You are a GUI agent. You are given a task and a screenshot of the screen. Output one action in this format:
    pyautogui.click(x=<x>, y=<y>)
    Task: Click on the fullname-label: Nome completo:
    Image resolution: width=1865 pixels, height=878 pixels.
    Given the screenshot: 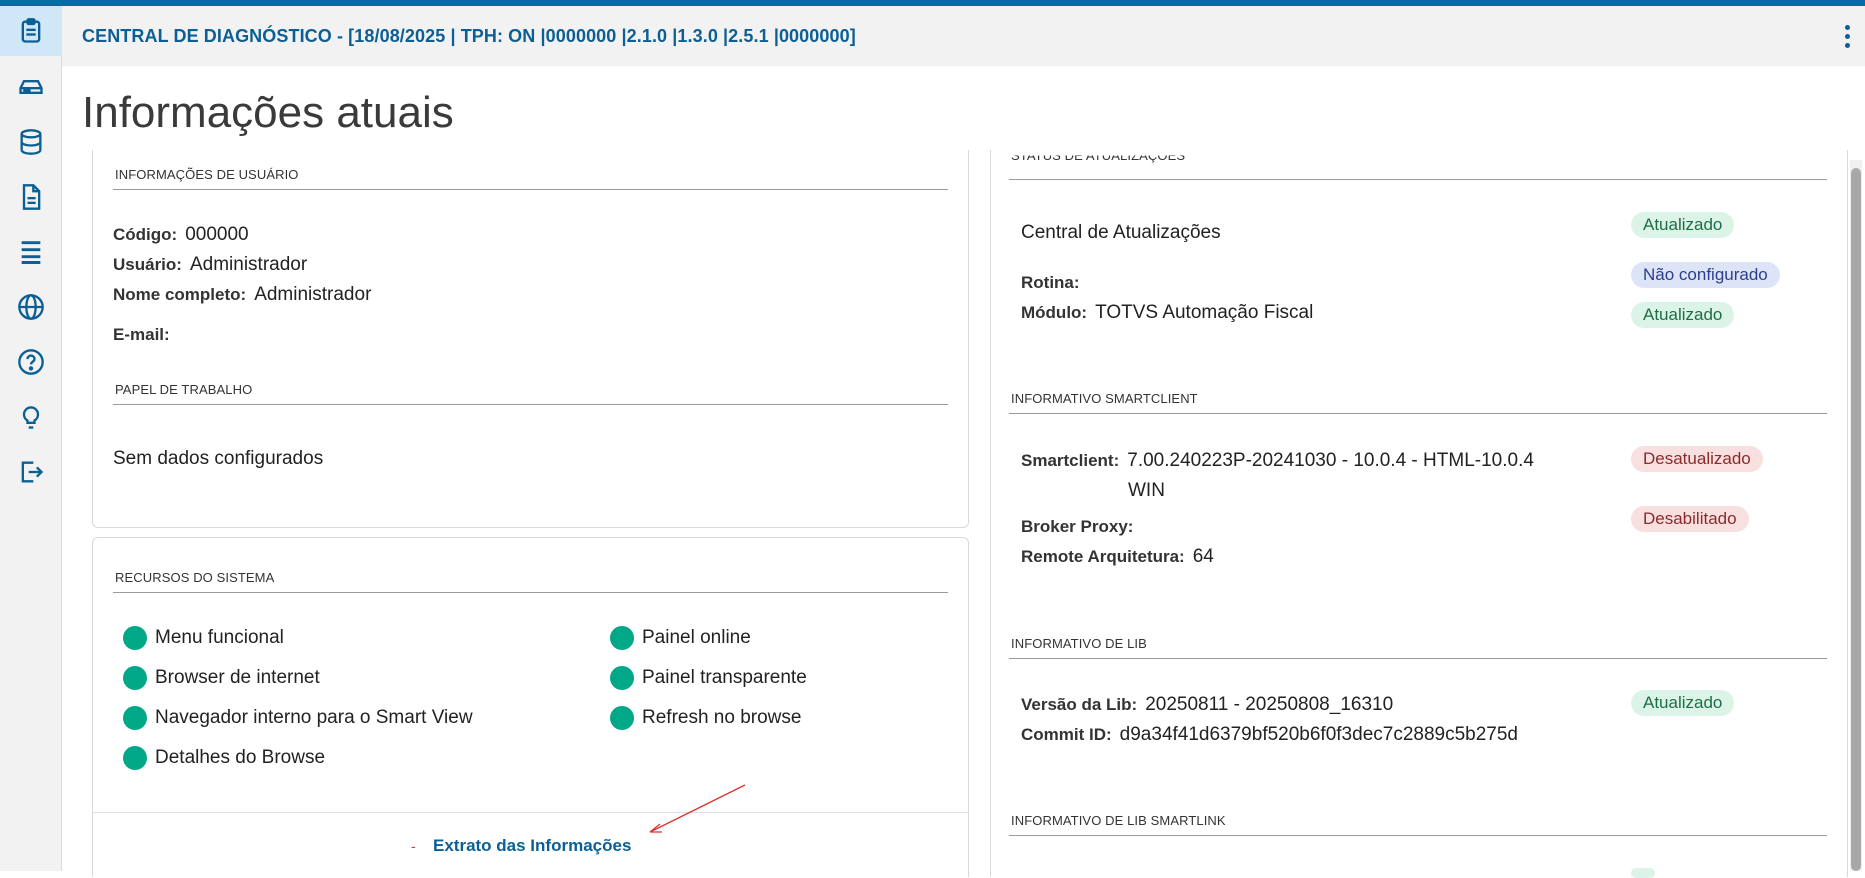 What is the action you would take?
    pyautogui.click(x=180, y=294)
    